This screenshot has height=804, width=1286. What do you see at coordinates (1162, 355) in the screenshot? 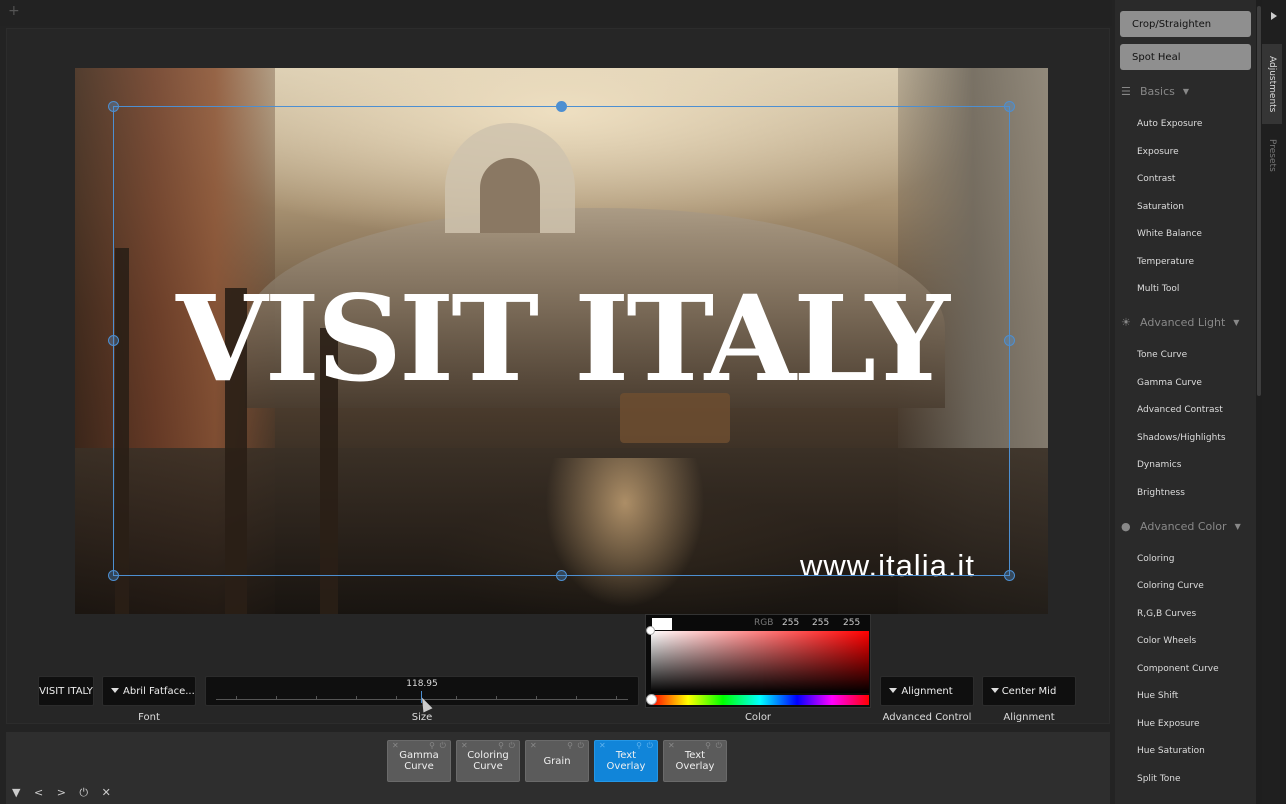
I see `sidebar-item-tone-curve: Tone Curve` at bounding box center [1162, 355].